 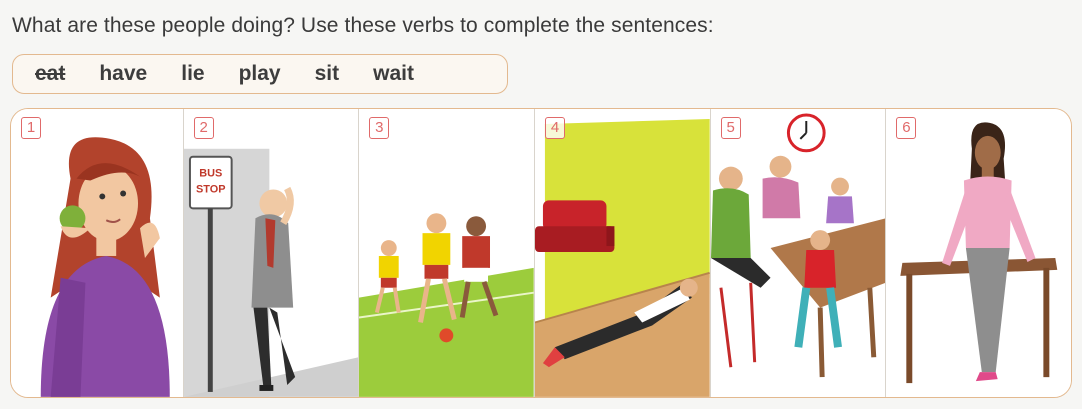 I want to click on man-lying-on-floor-illustration, so click(x=622, y=258).